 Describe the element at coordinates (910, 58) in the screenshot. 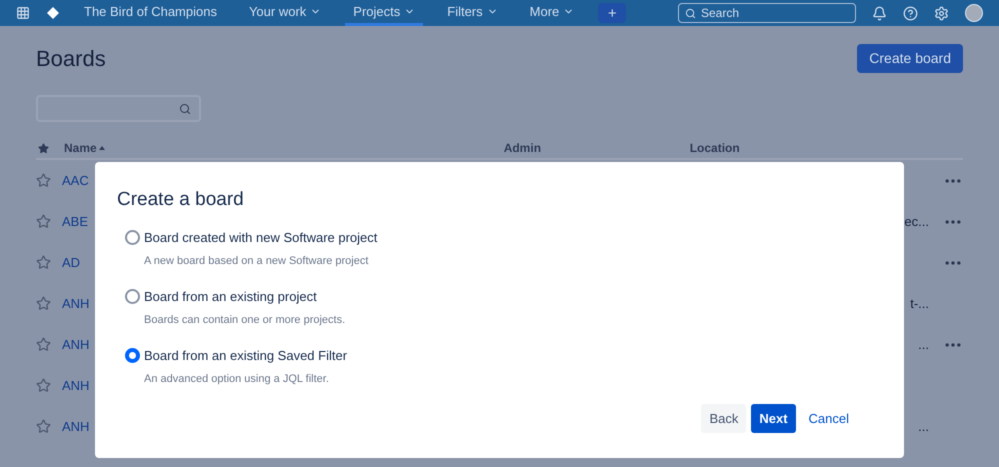

I see `create-board-button: Create board` at that location.